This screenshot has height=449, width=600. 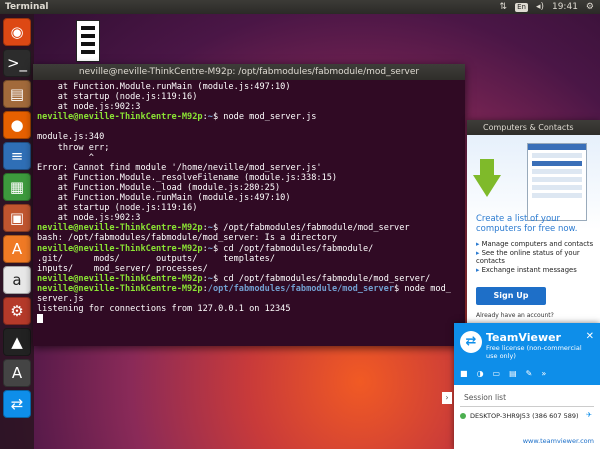 What do you see at coordinates (60, 298) in the screenshot?
I see `output-text: server.js` at bounding box center [60, 298].